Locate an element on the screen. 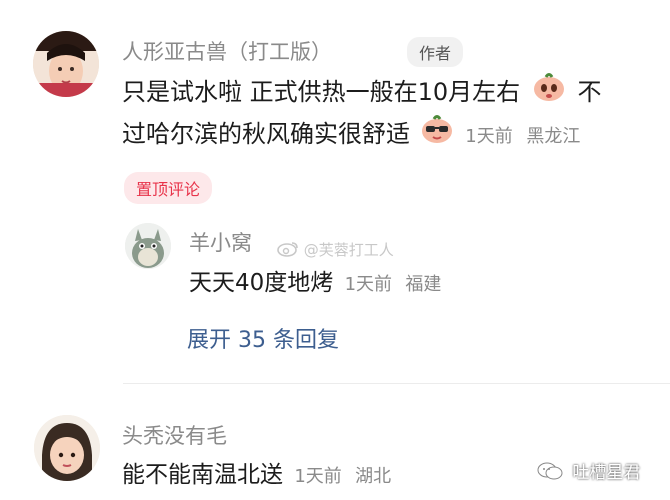 Image resolution: width=670 pixels, height=500 pixels. wechat-icon is located at coordinates (550, 473).